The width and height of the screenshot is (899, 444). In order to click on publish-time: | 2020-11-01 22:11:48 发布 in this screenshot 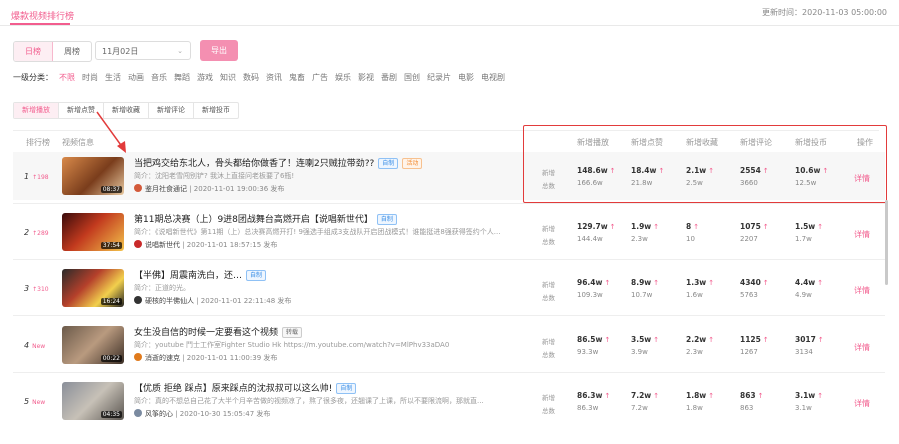, I will do `click(243, 301)`.